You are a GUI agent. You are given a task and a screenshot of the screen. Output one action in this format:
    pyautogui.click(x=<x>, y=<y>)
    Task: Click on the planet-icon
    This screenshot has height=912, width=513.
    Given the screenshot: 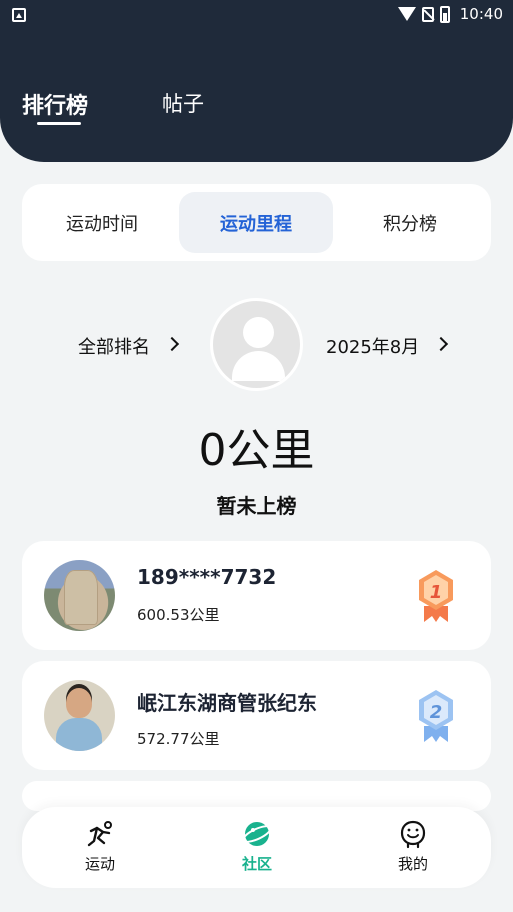 What is the action you would take?
    pyautogui.click(x=257, y=834)
    